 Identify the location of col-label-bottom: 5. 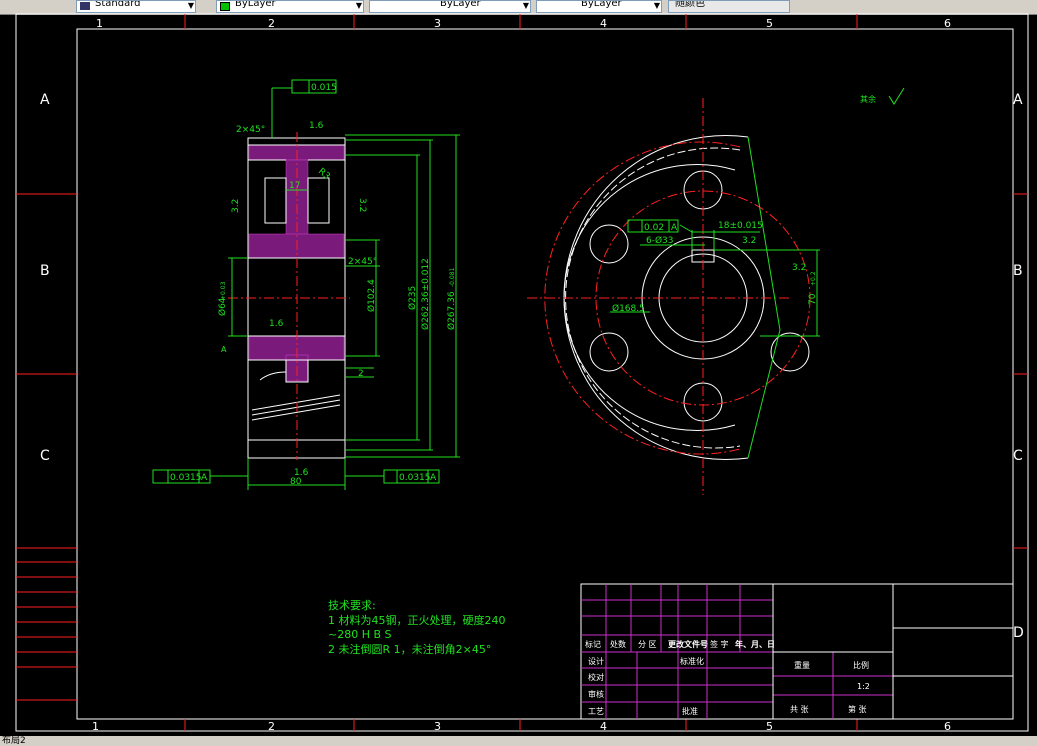
(769, 726).